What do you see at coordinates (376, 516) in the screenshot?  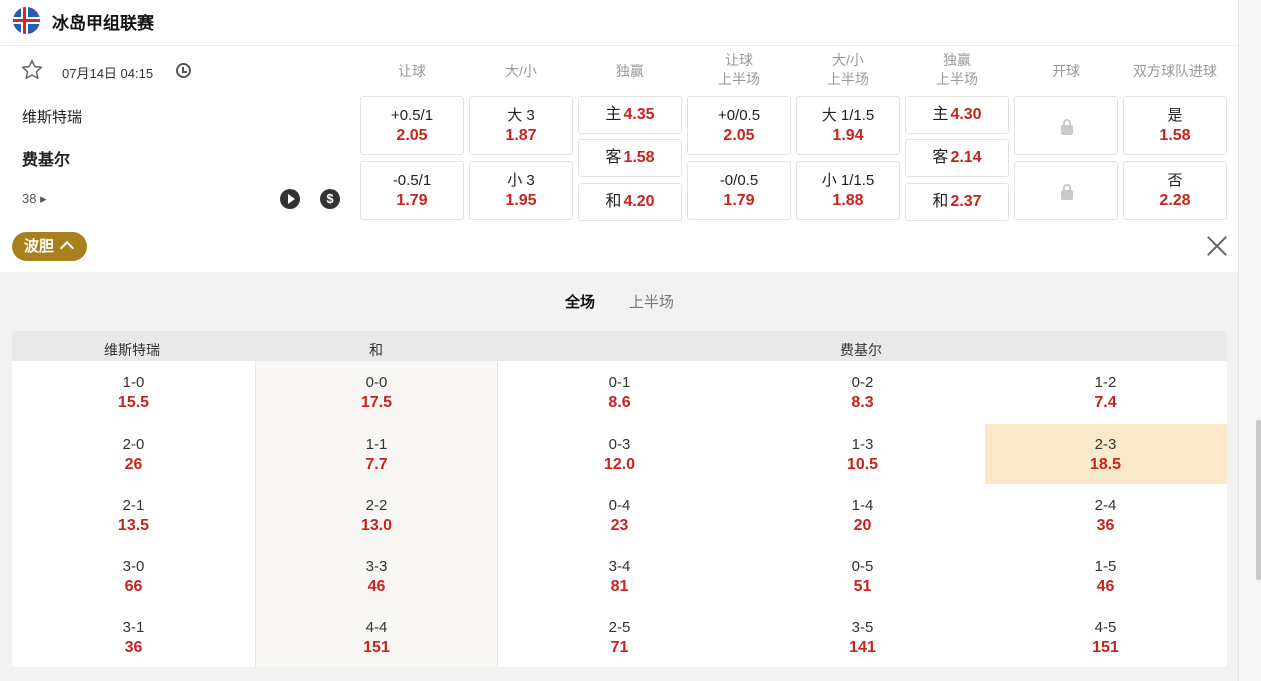 I see `score-odds-cell: 2-2 13.0` at bounding box center [376, 516].